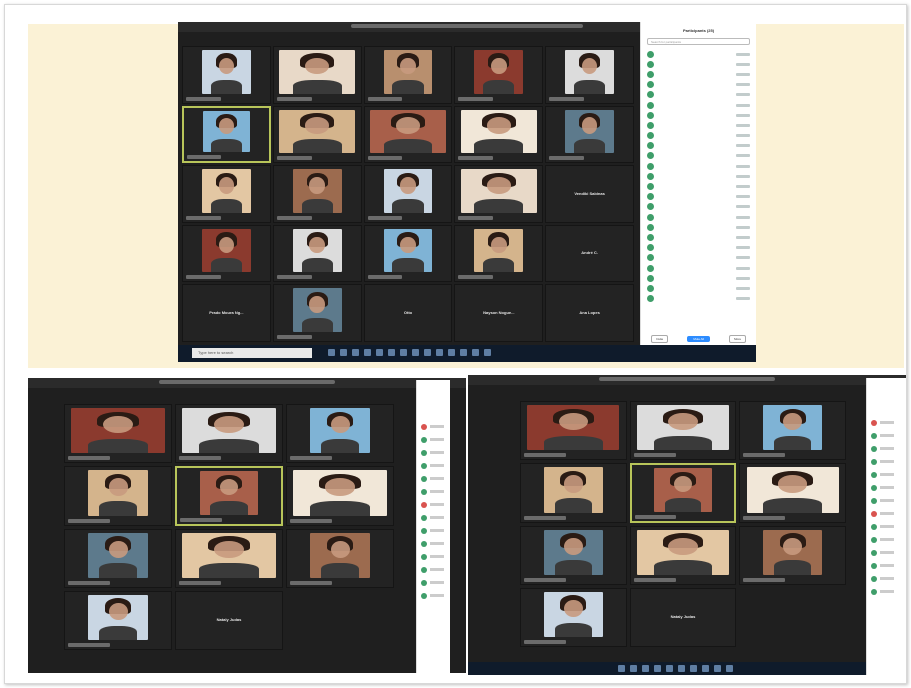  I want to click on mute-all-button: Mute All, so click(698, 338).